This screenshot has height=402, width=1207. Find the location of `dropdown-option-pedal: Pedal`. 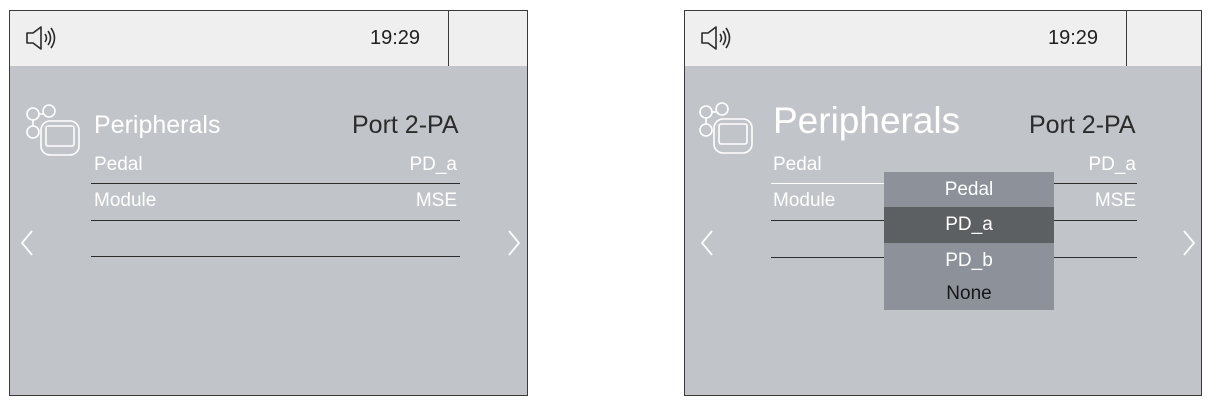

dropdown-option-pedal: Pedal is located at coordinates (969, 189).